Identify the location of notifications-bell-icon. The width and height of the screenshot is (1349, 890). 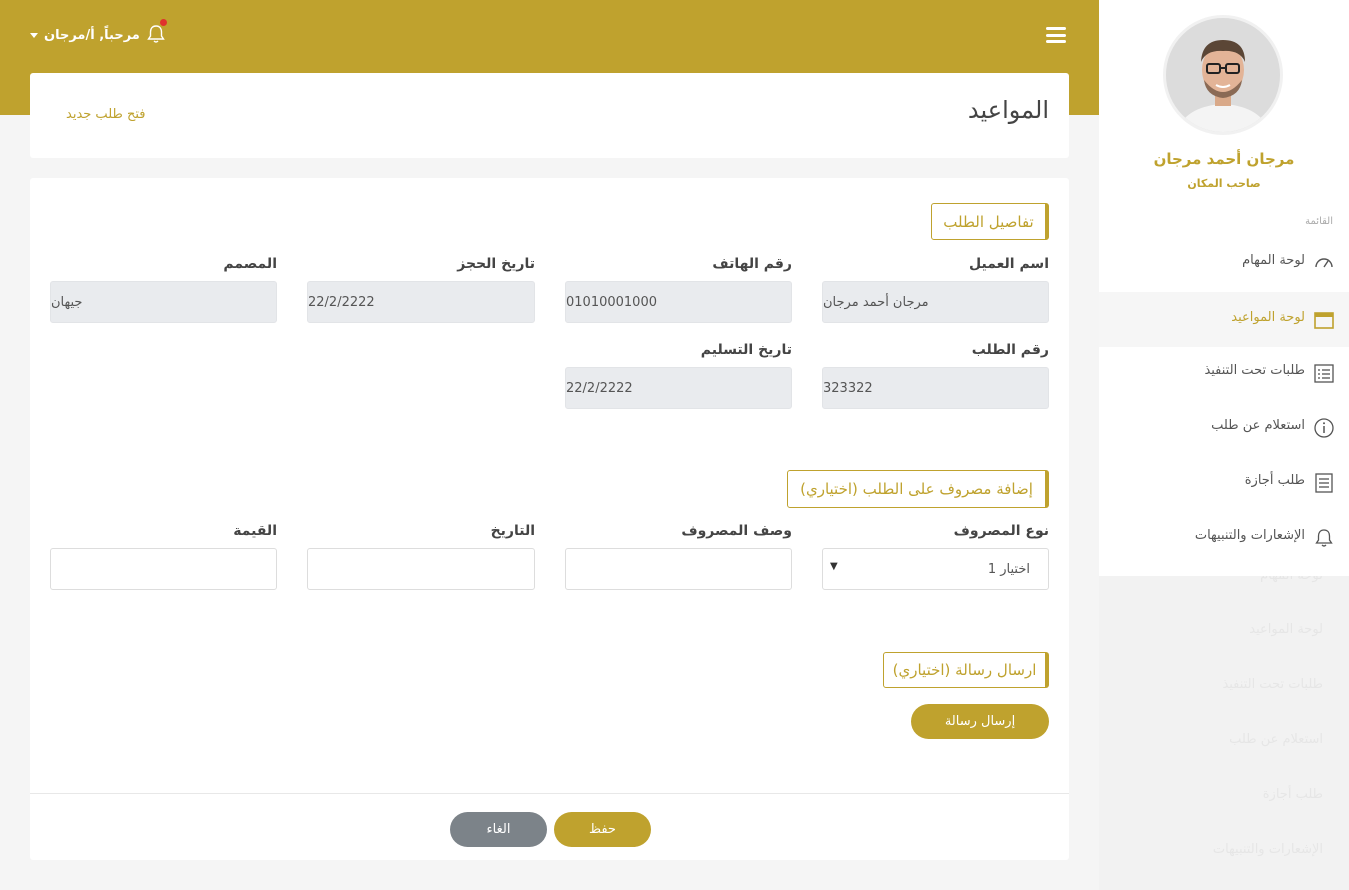
(156, 32).